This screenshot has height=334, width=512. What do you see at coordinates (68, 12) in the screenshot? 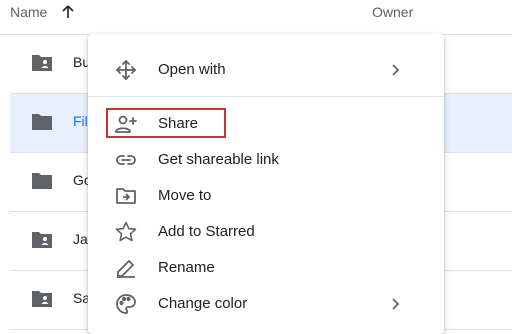
I see `sort-arrow-up-icon` at bounding box center [68, 12].